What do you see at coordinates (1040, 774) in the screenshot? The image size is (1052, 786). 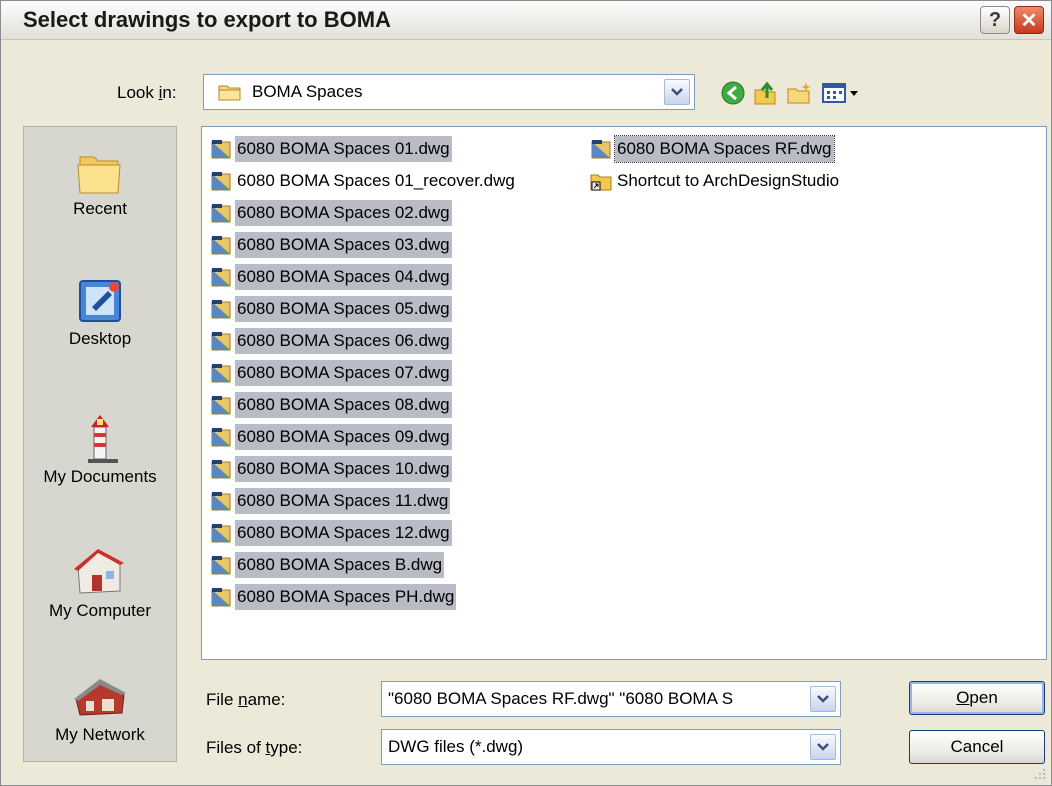 I see `resize-grip-icon` at bounding box center [1040, 774].